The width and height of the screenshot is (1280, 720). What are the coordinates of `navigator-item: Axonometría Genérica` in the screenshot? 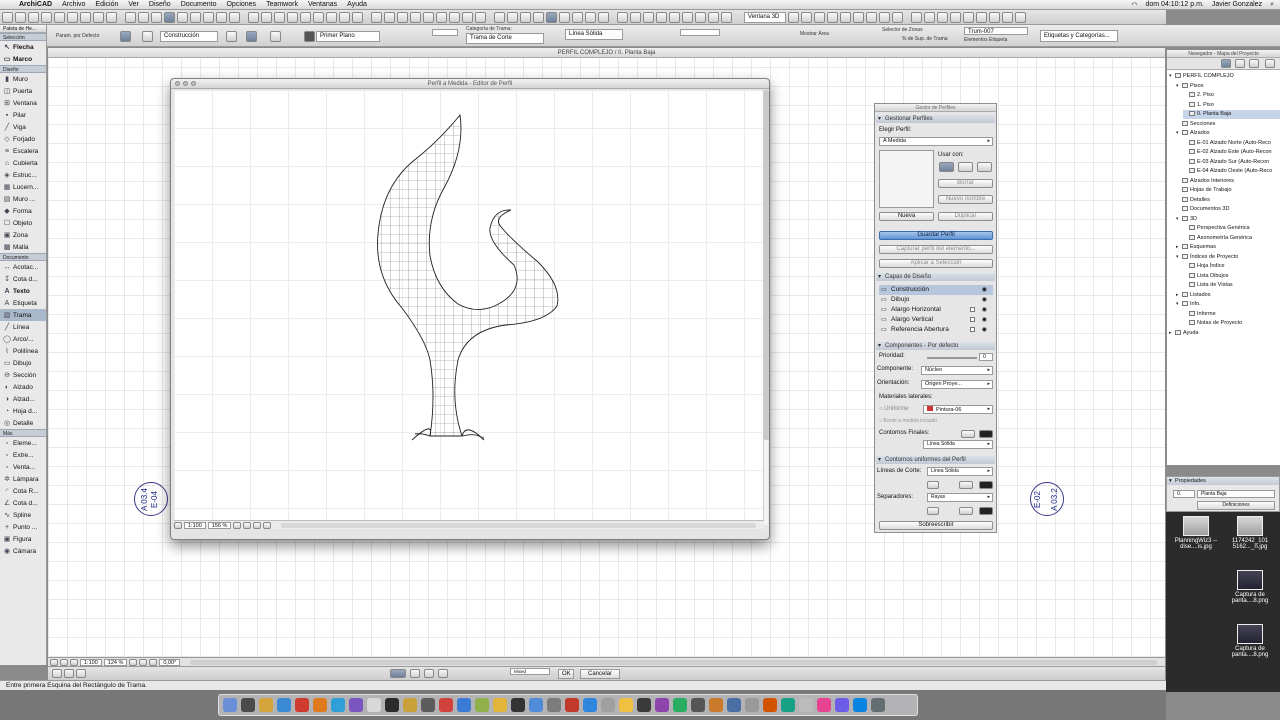 It's located at (1231, 238).